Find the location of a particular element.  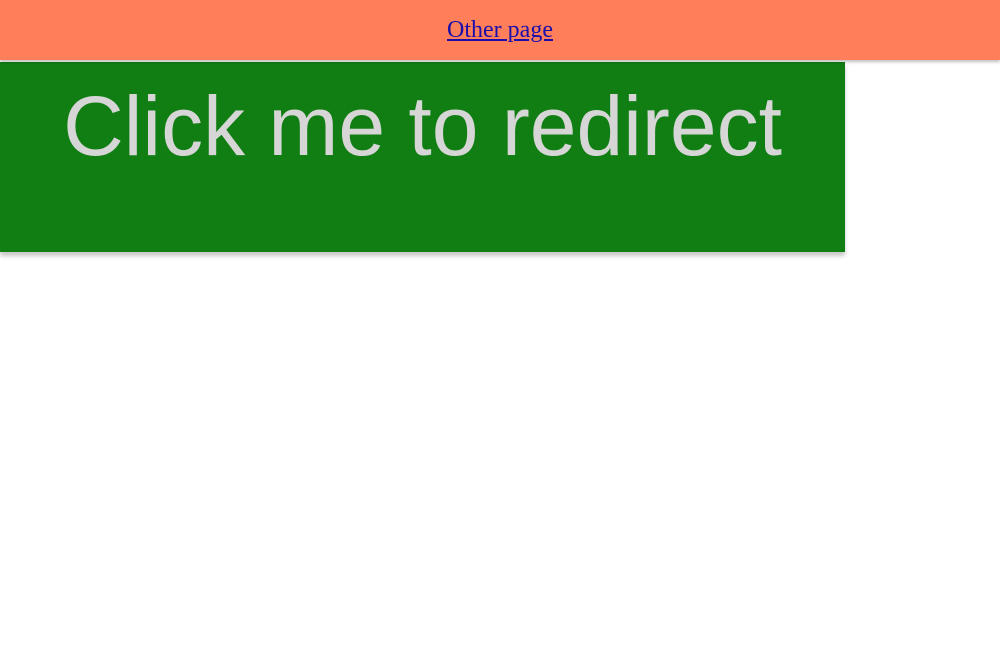

top-header-bar: Other page is located at coordinates (500, 30).